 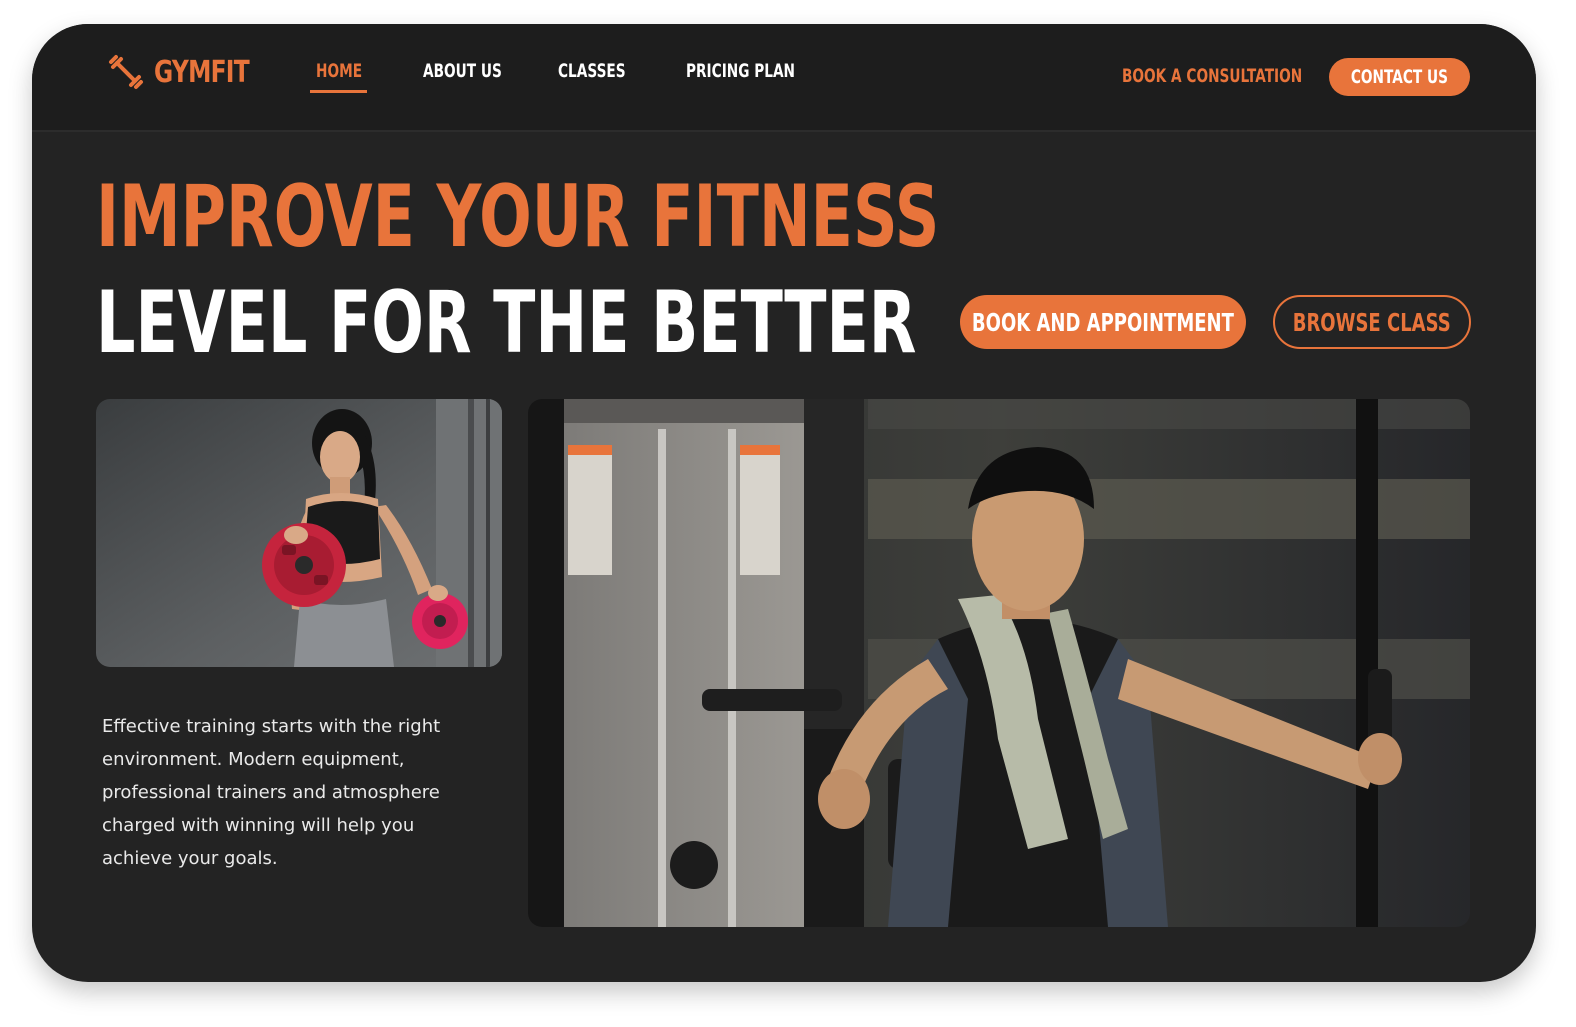 I want to click on dumbbell-icon, so click(x=126, y=72).